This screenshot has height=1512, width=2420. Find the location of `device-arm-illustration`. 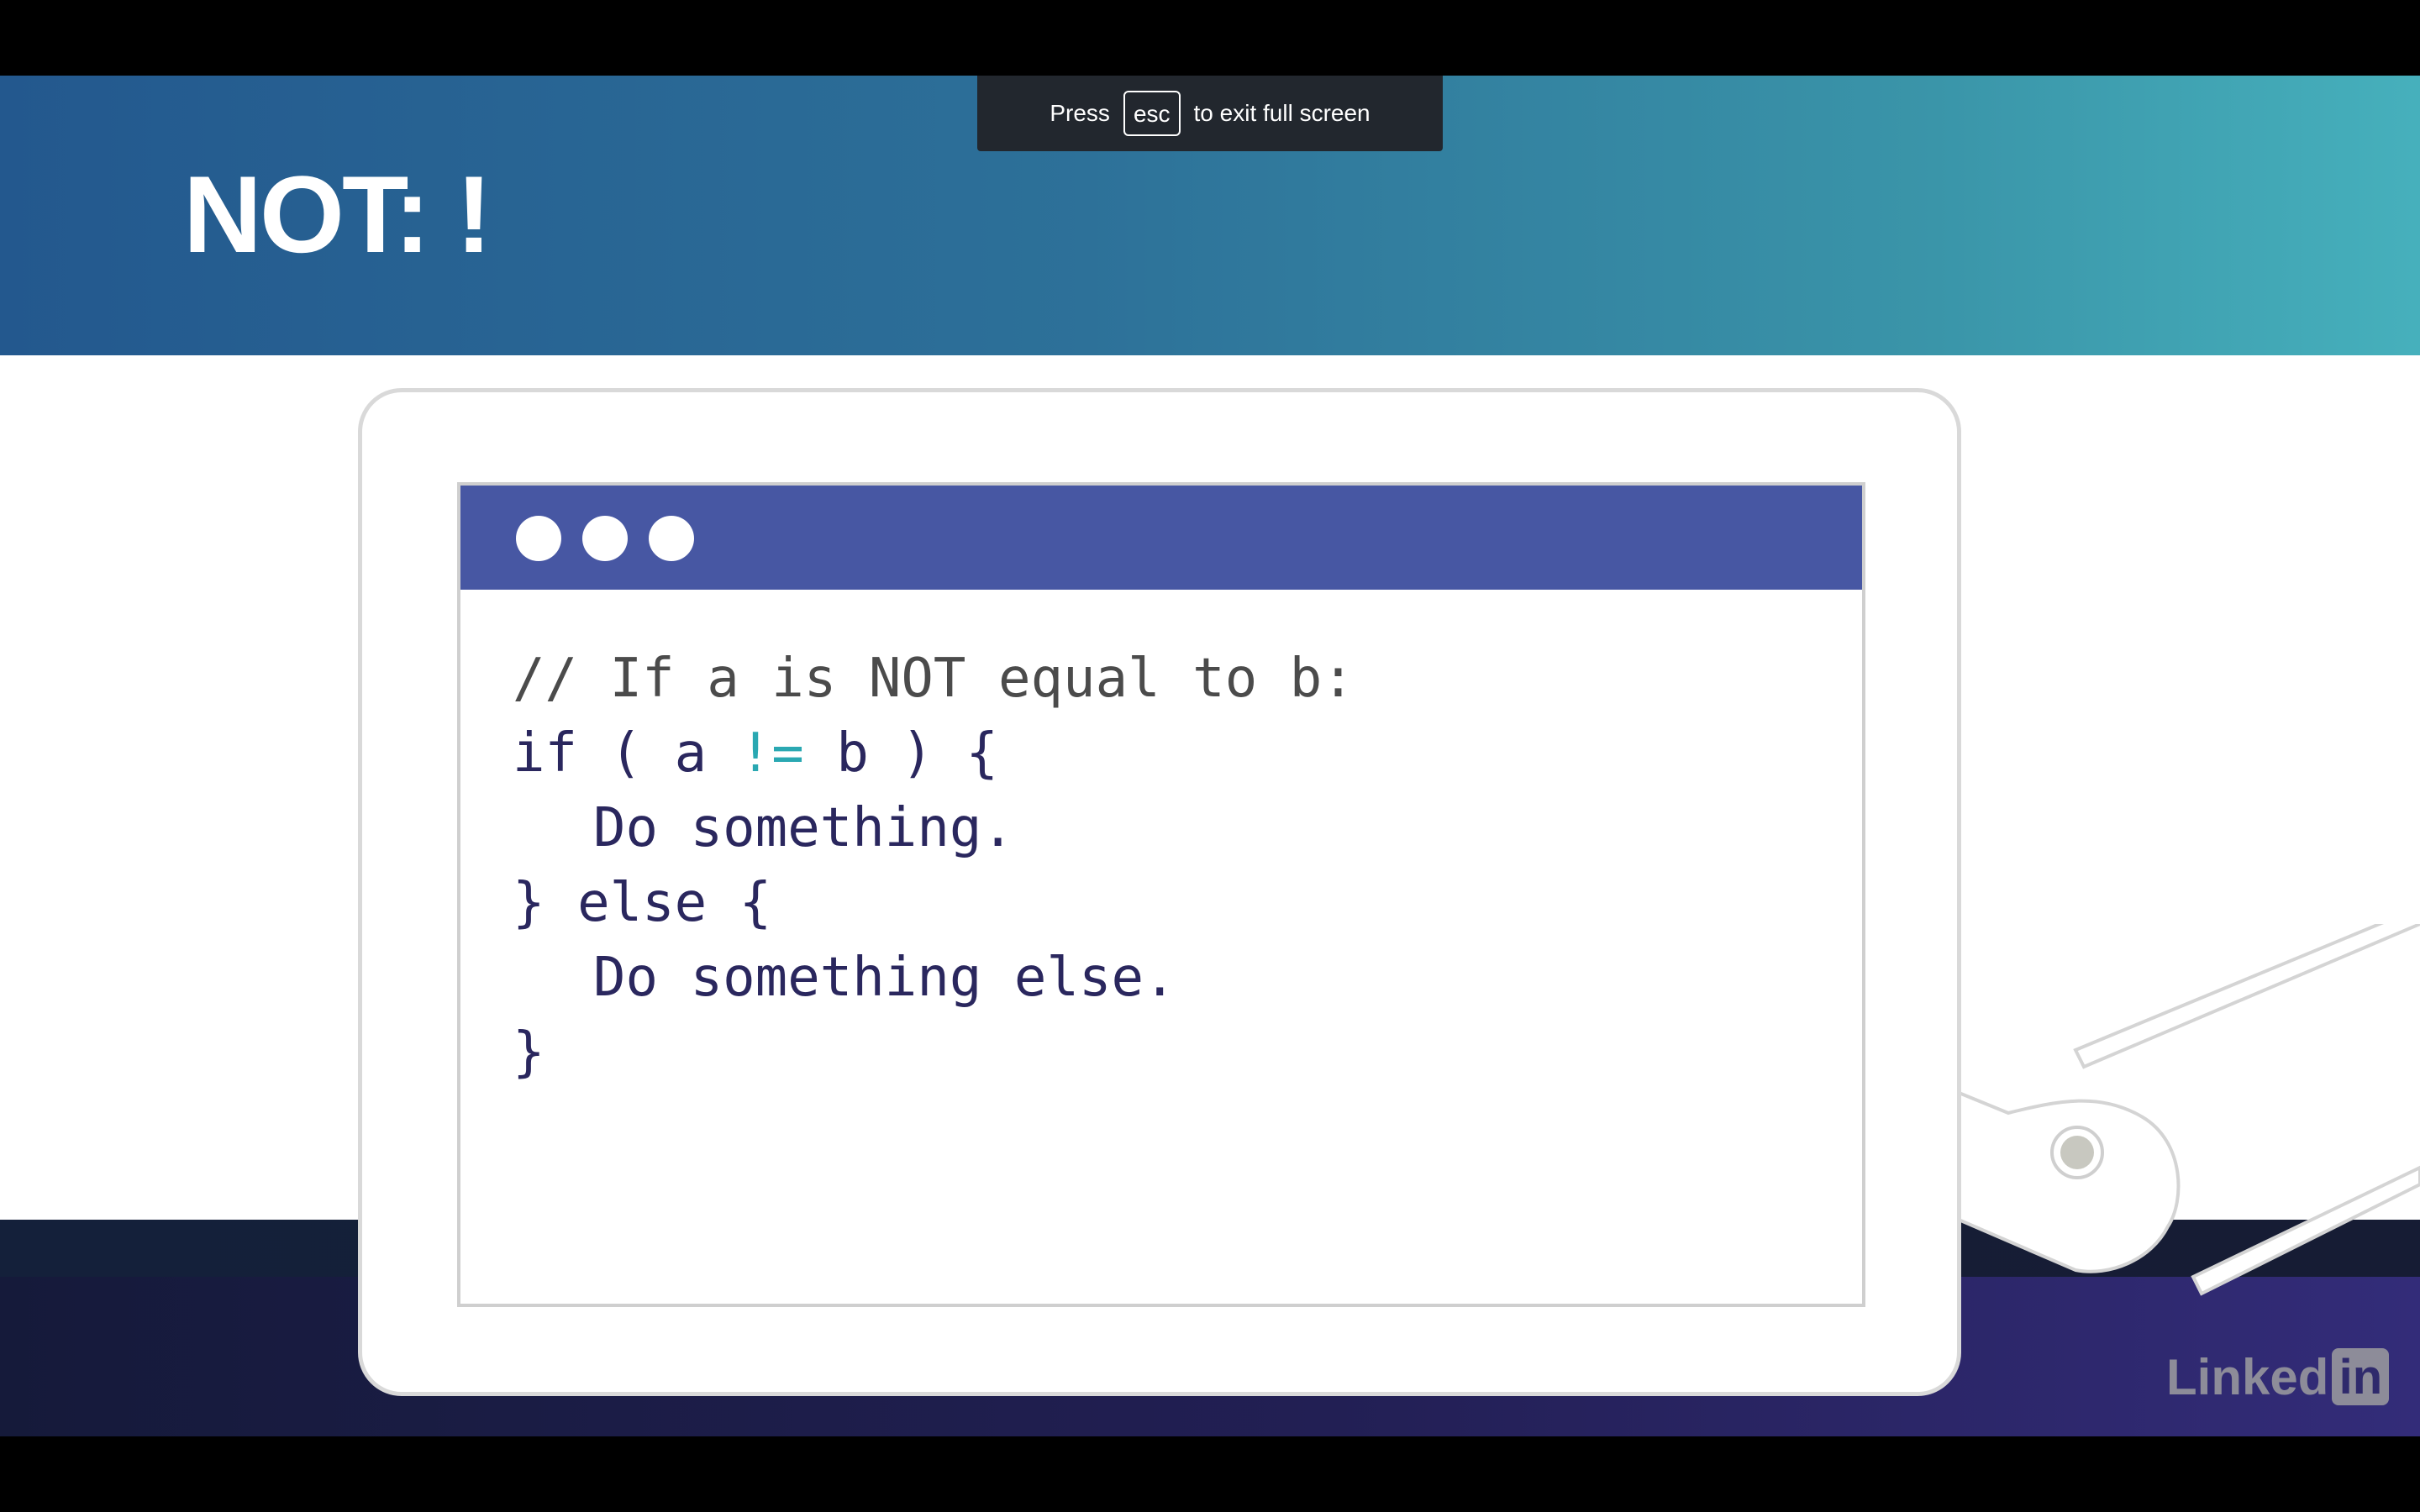

device-arm-illustration is located at coordinates (2168, 1110).